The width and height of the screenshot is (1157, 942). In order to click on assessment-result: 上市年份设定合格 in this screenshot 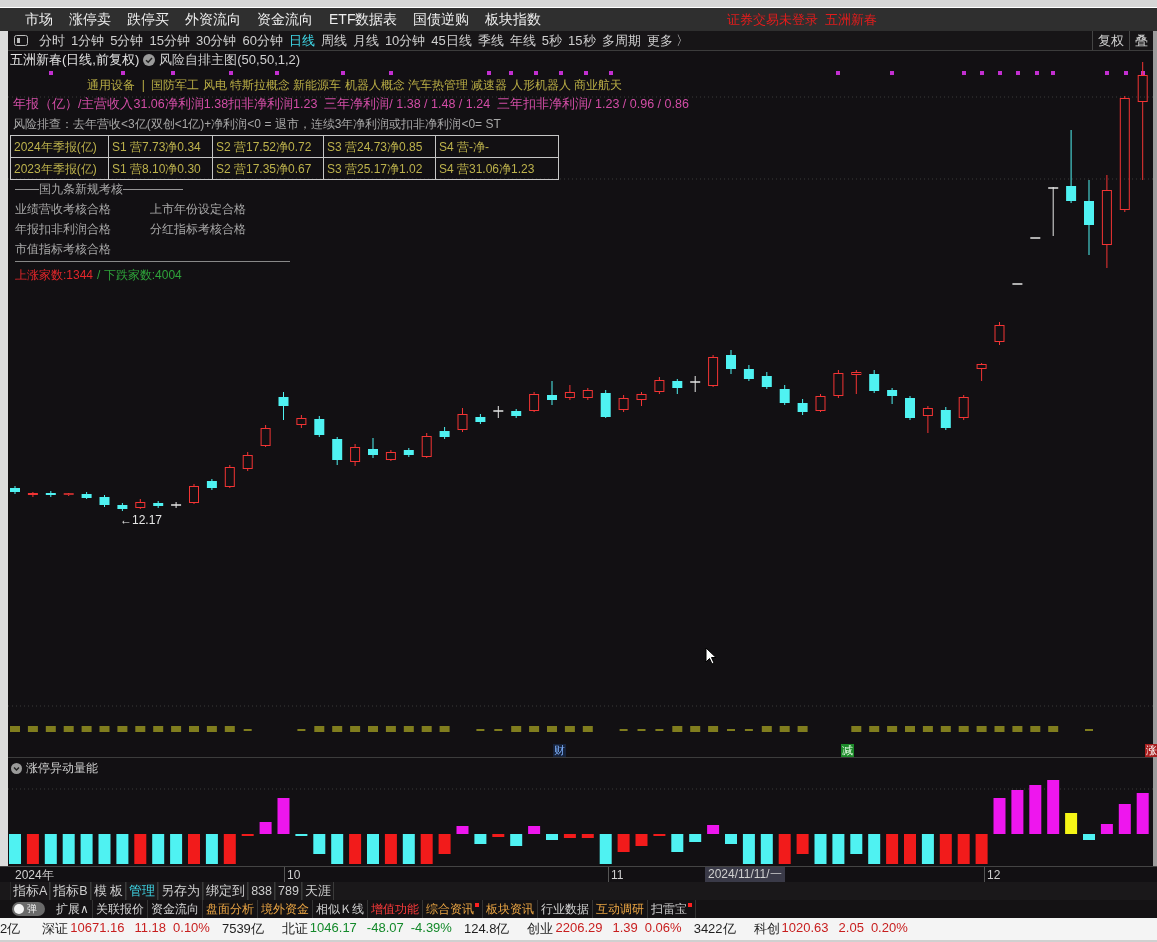, I will do `click(198, 209)`.